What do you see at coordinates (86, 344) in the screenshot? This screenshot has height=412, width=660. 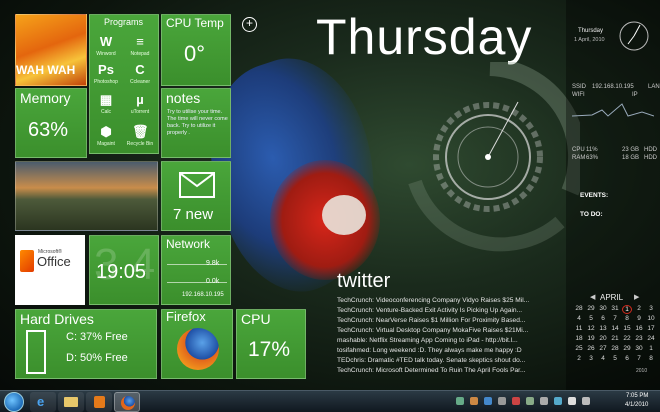 I see `hard-drives-tile: Hard Drives C: 37% Free D: 50% Free` at bounding box center [86, 344].